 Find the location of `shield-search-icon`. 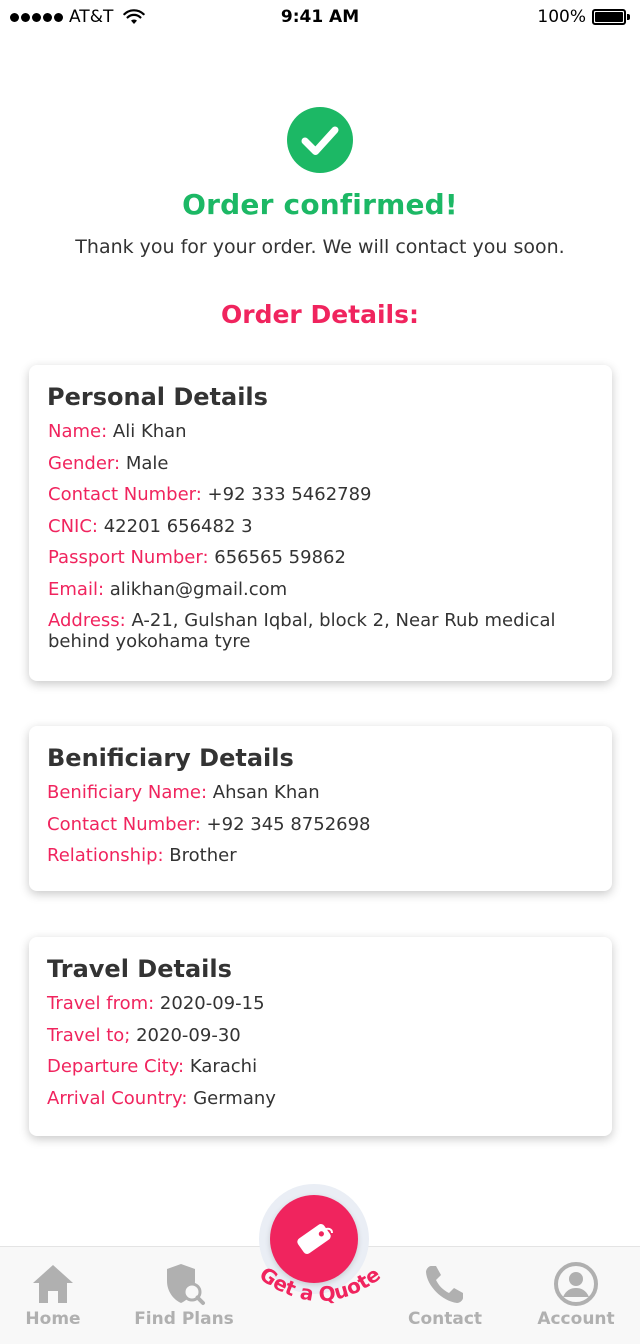

shield-search-icon is located at coordinates (186, 1284).